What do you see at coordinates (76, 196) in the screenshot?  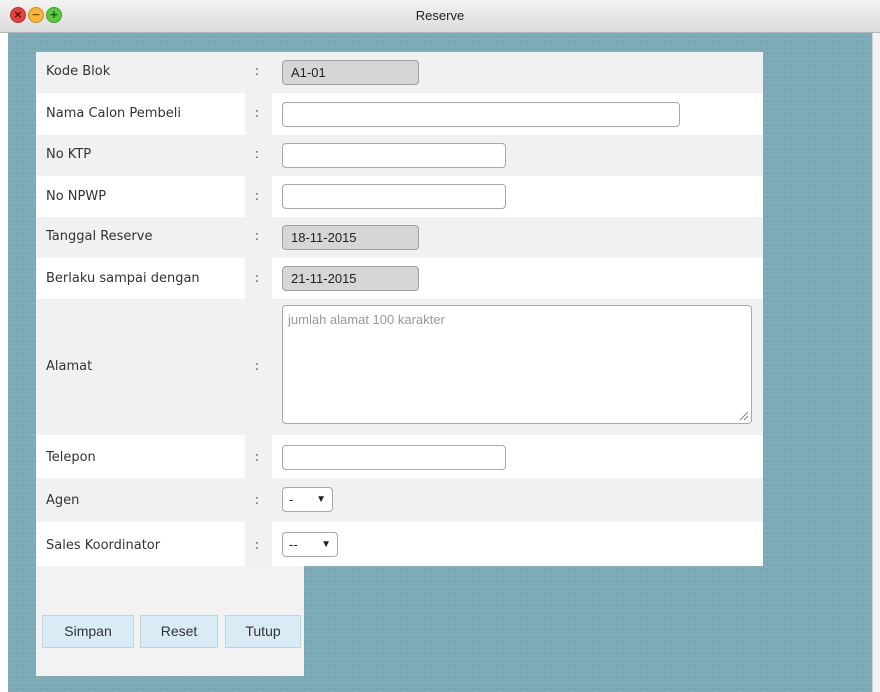 I see `no-npwp-label: No NPWP` at bounding box center [76, 196].